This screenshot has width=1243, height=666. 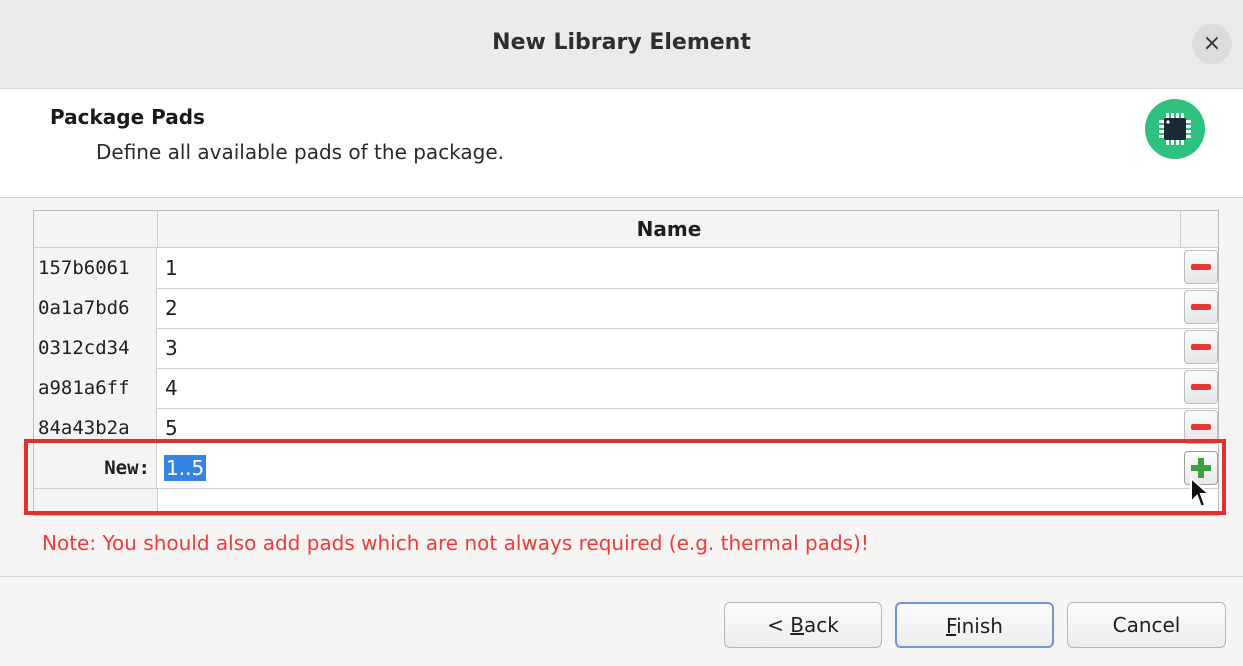 What do you see at coordinates (95, 308) in the screenshot?
I see `pad-id: 0a1a7bd6` at bounding box center [95, 308].